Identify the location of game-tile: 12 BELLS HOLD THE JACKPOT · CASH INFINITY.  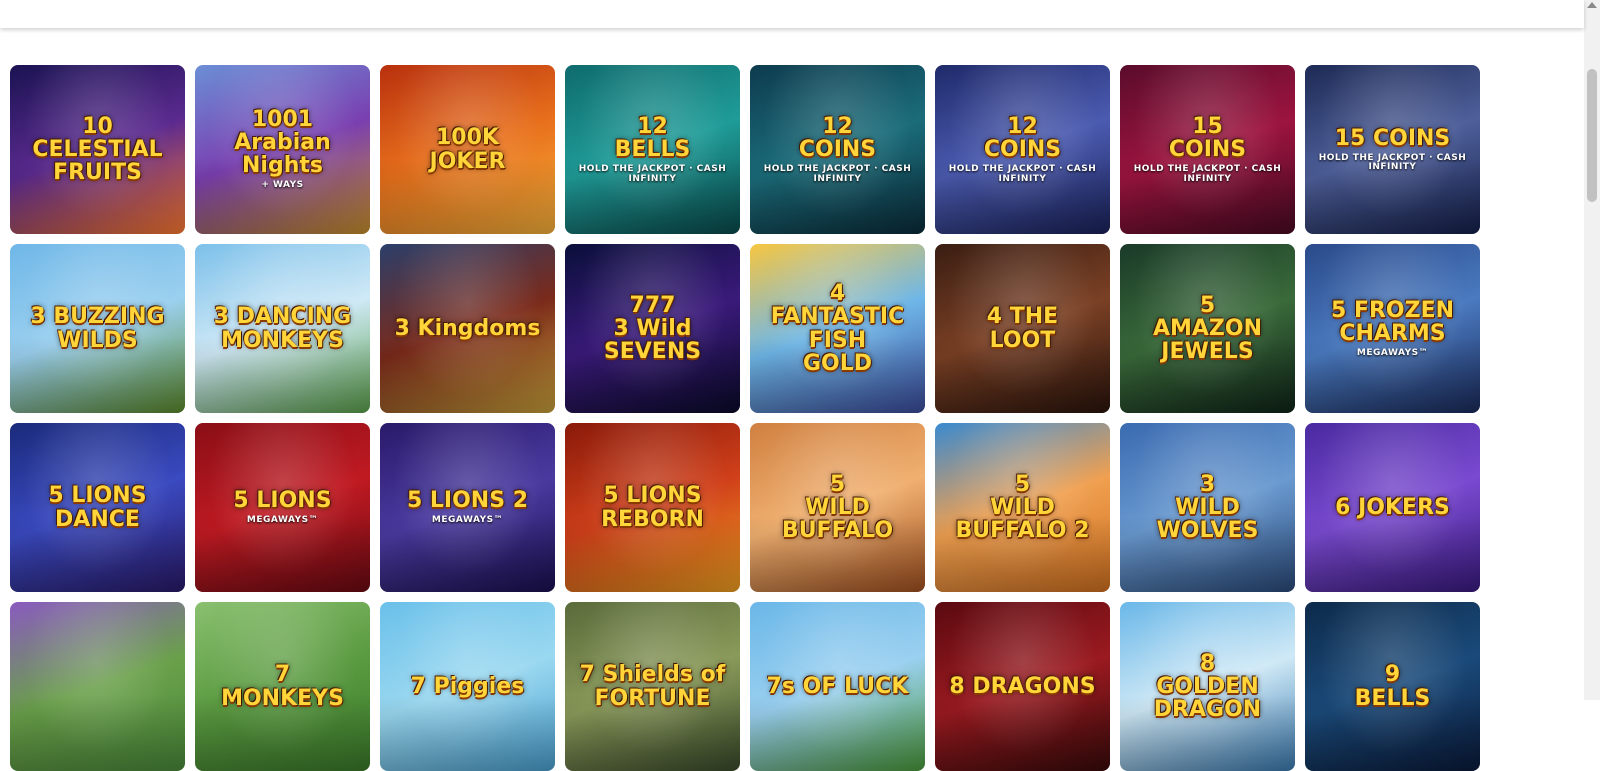
(652, 149).